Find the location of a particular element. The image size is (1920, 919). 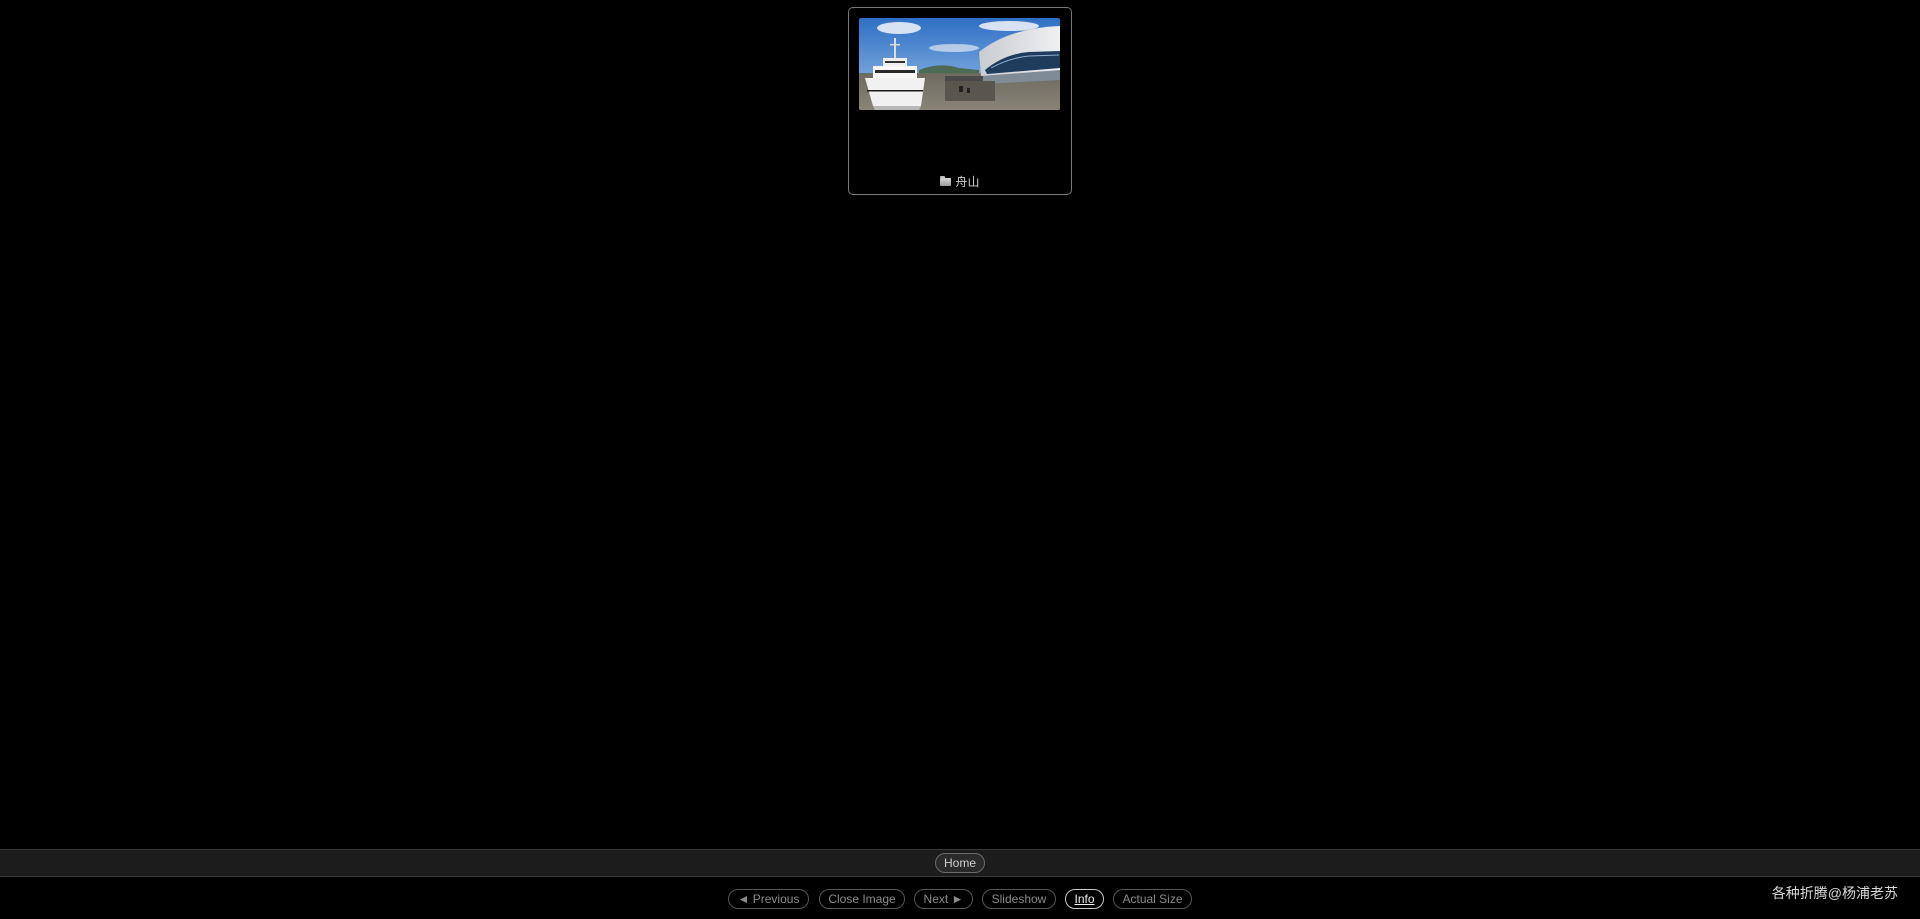

folder-icon is located at coordinates (946, 181).